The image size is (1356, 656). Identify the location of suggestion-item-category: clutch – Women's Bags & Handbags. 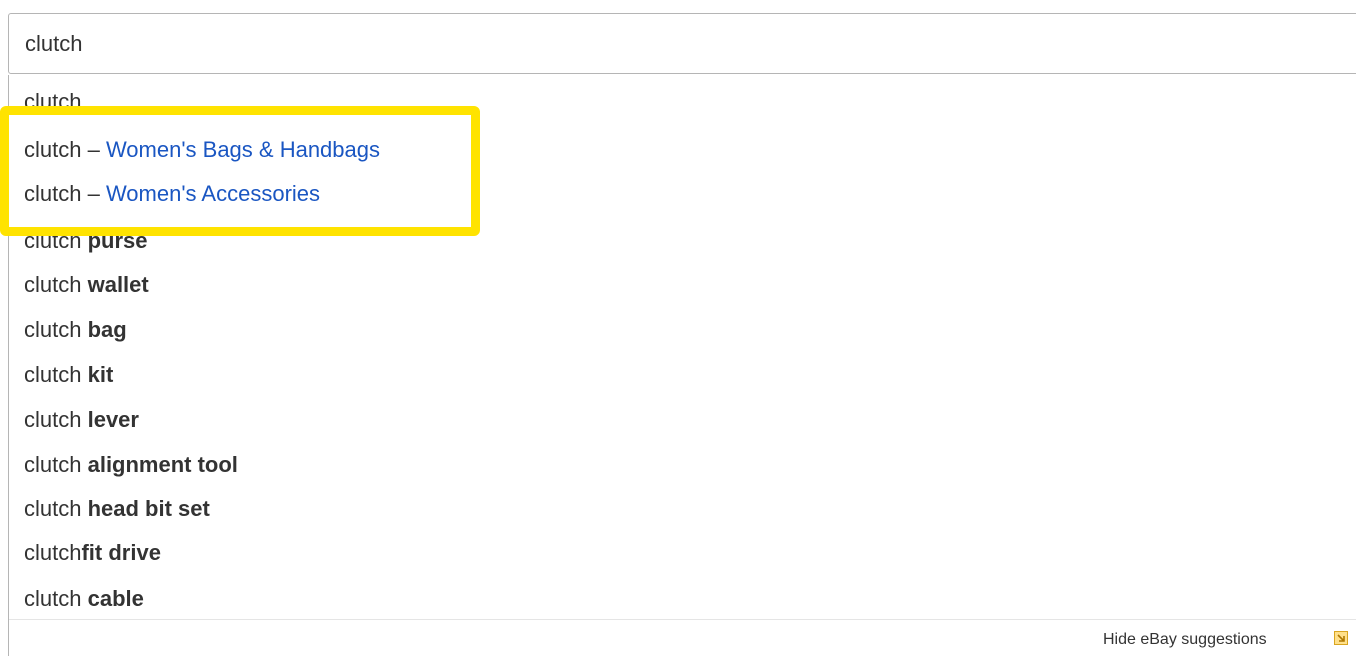
(202, 150).